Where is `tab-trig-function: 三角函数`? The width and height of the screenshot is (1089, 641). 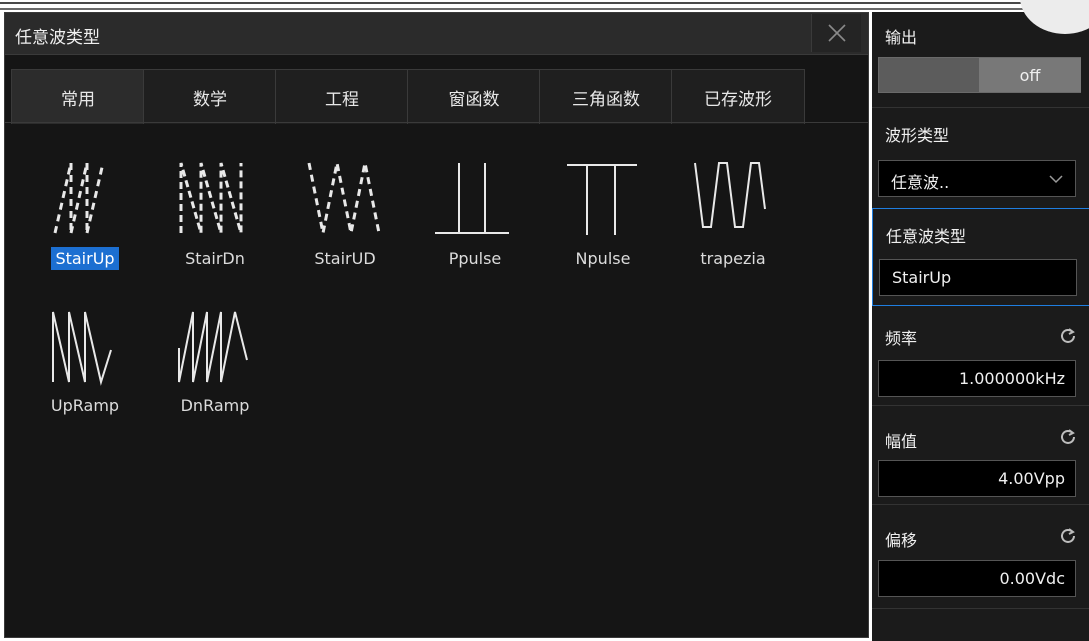
tab-trig-function: 三角函数 is located at coordinates (606, 96).